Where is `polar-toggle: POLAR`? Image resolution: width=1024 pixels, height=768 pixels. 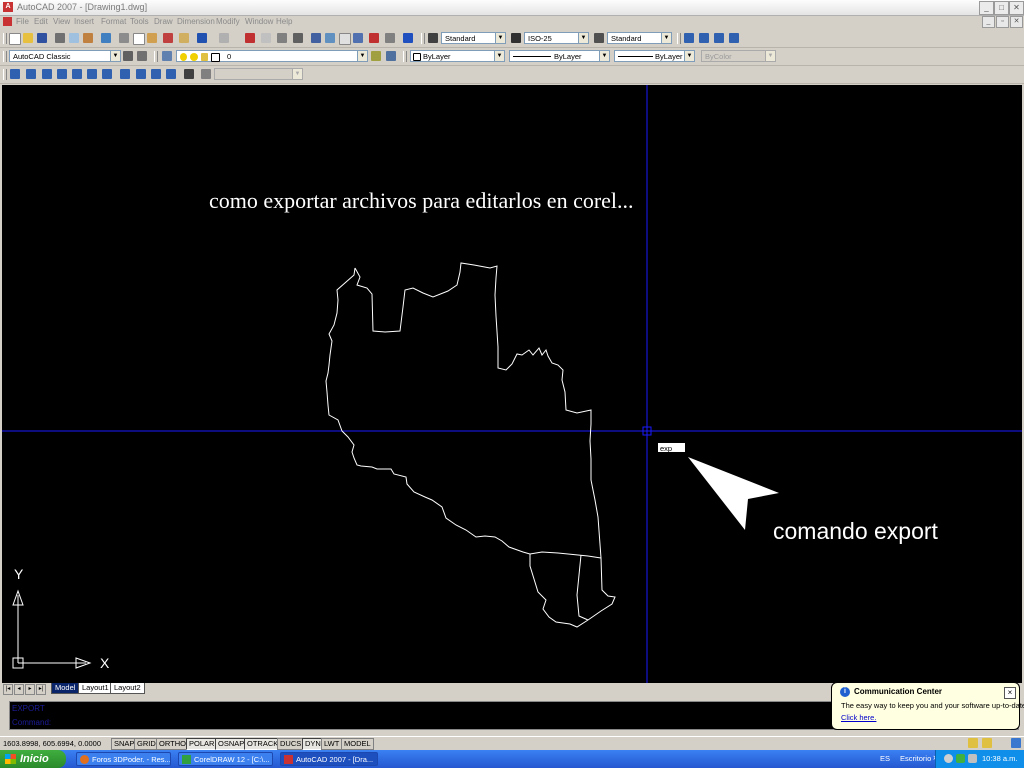
polar-toggle: POLAR is located at coordinates (202, 744).